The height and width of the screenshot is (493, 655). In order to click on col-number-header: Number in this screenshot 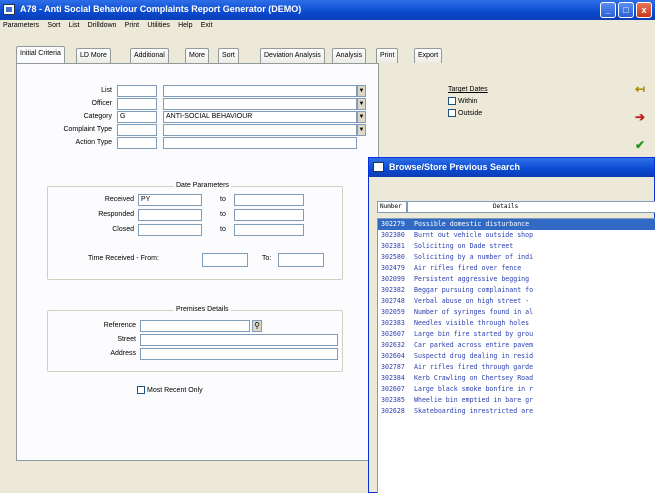, I will do `click(392, 207)`.